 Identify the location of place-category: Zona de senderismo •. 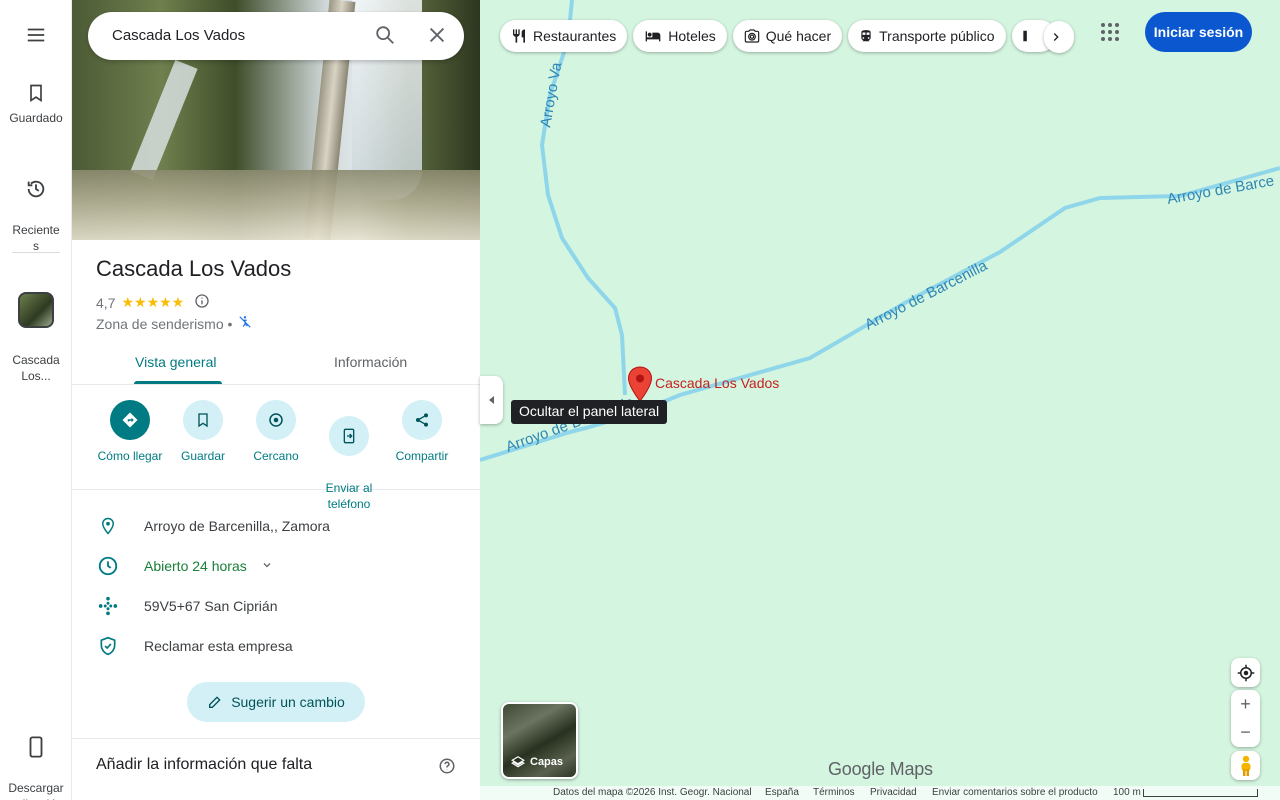
(164, 324).